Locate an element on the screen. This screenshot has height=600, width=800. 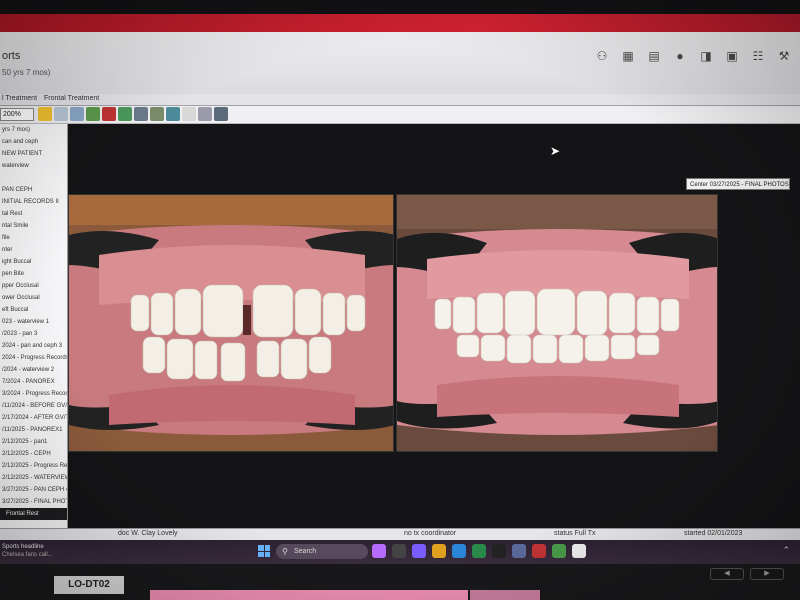
notepad-icon is located at coordinates (579, 551).